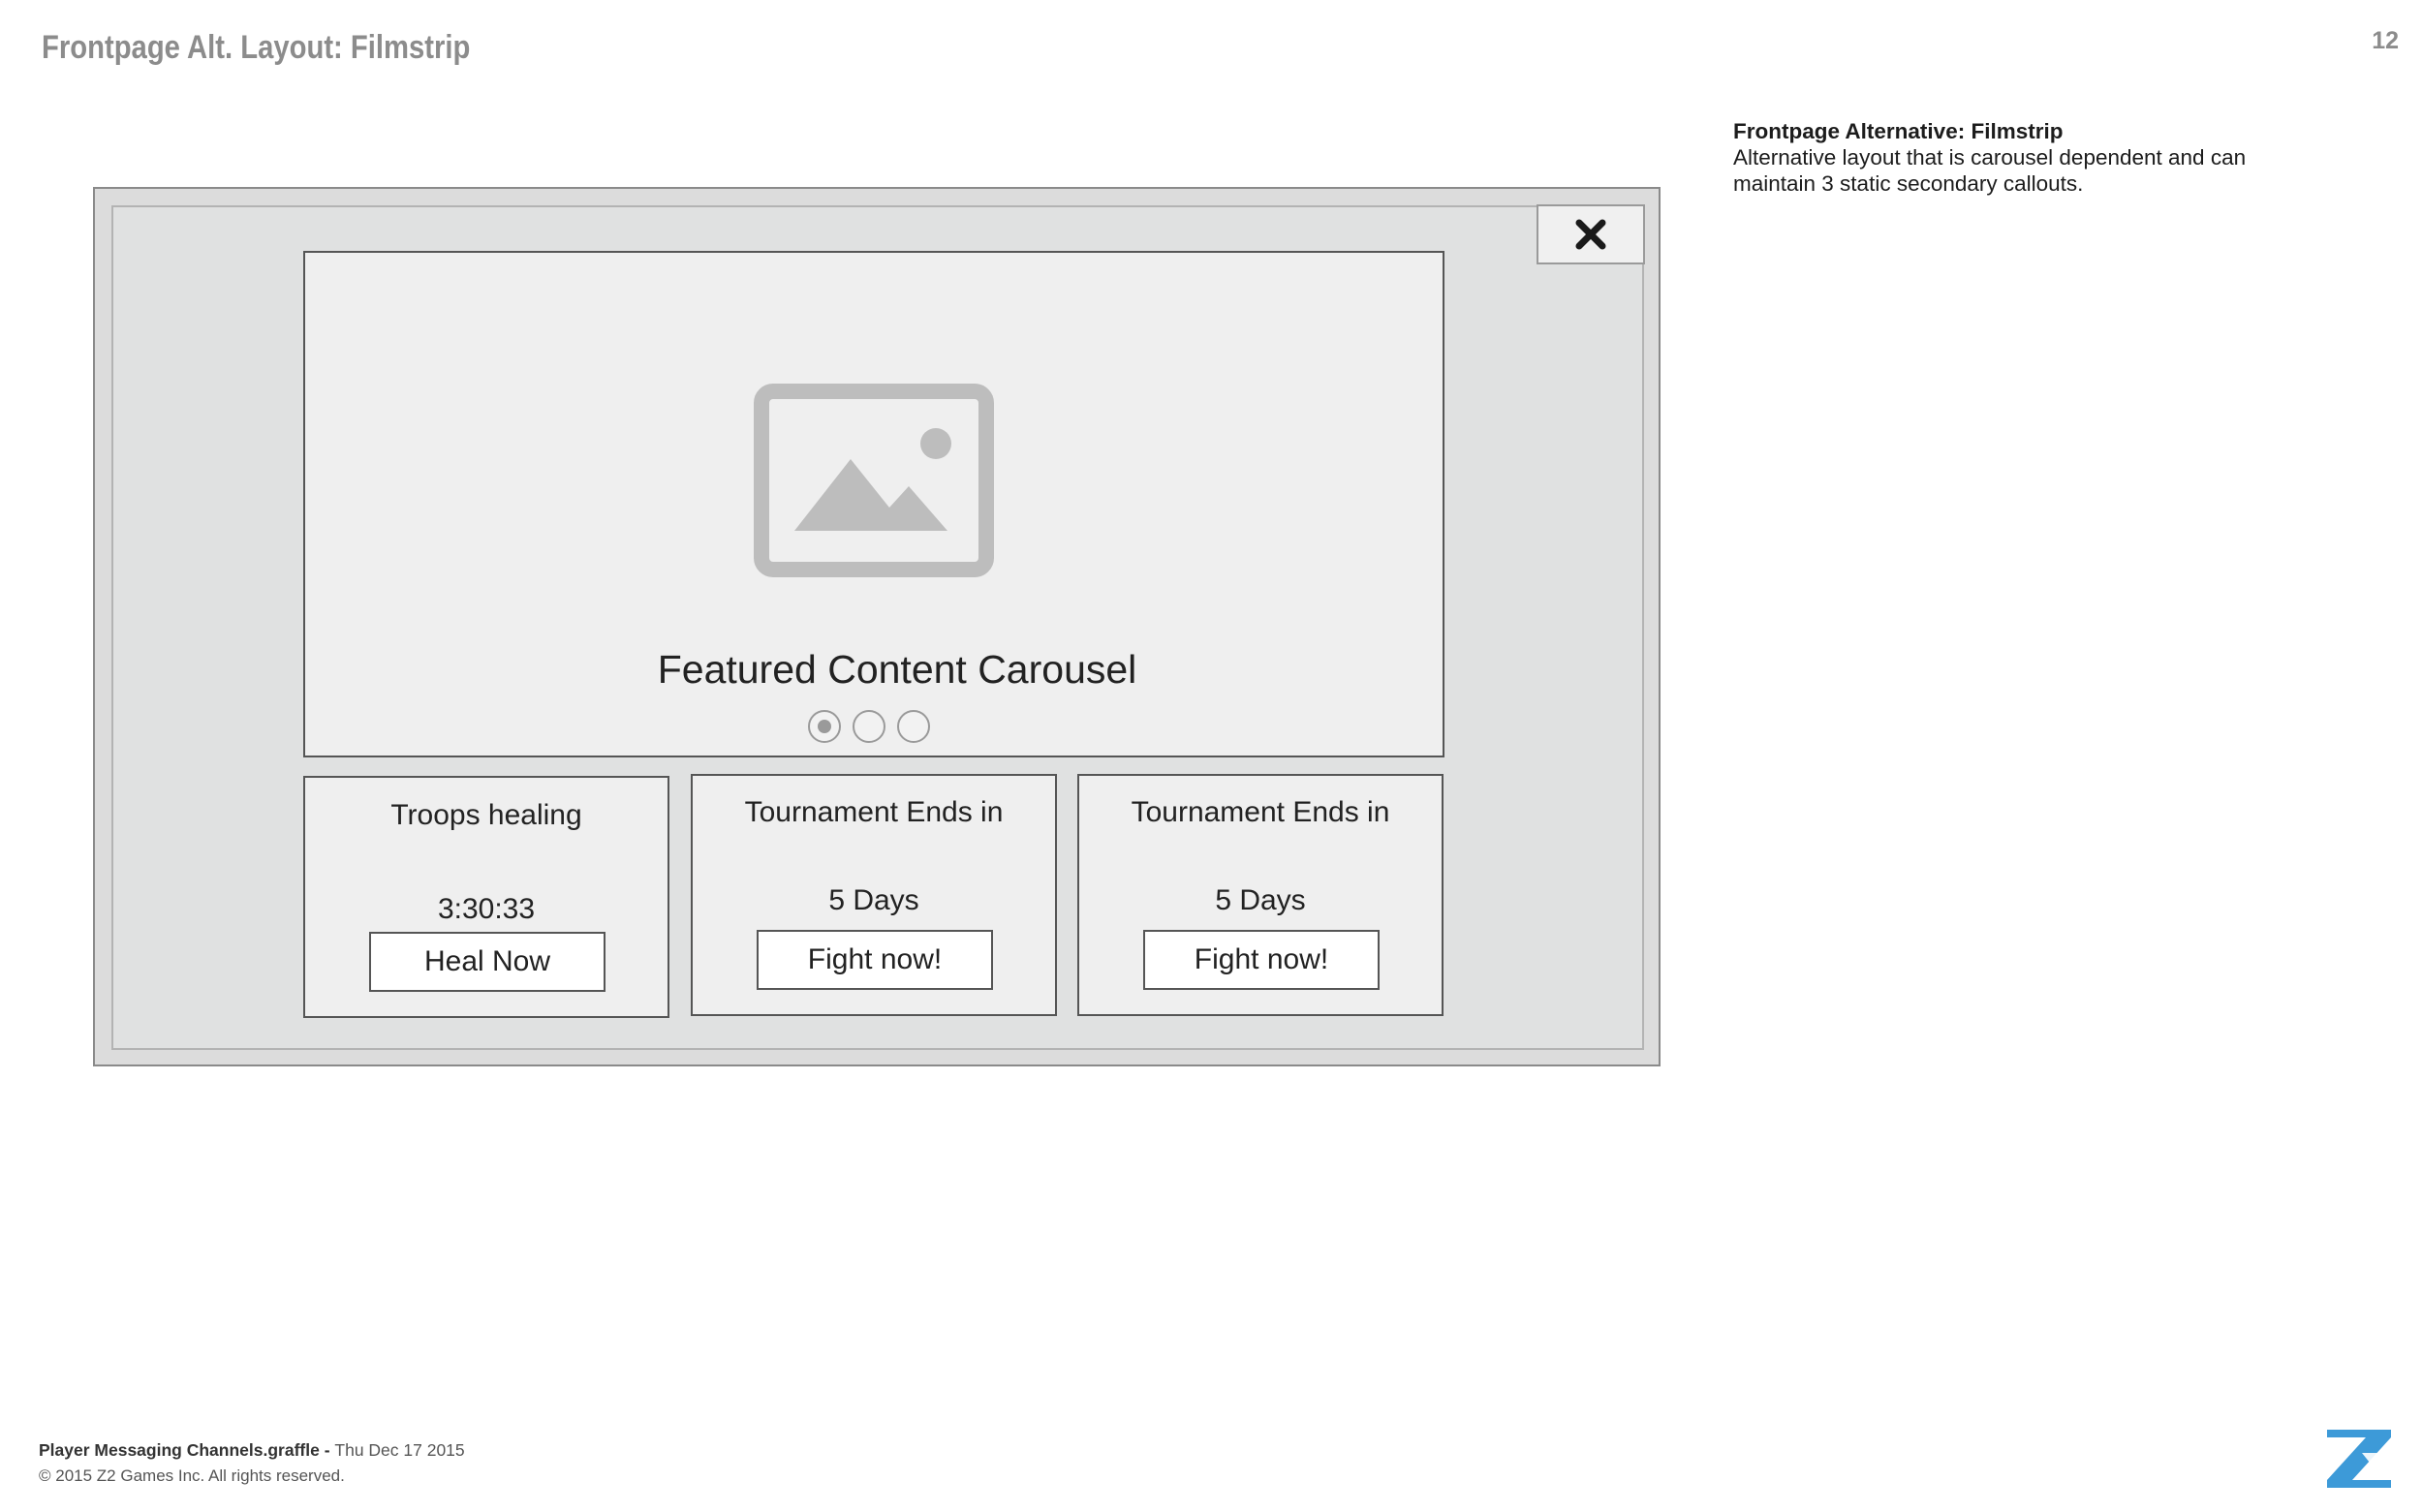 The height and width of the screenshot is (1512, 2422). I want to click on z2-logo-icon, so click(2359, 1459).